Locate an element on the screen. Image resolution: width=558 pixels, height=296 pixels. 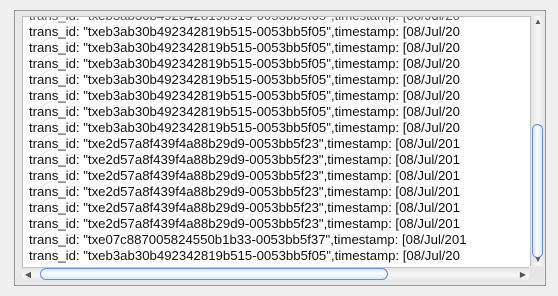
vertical-scrollbar: ▲ ▼ is located at coordinates (537, 141).